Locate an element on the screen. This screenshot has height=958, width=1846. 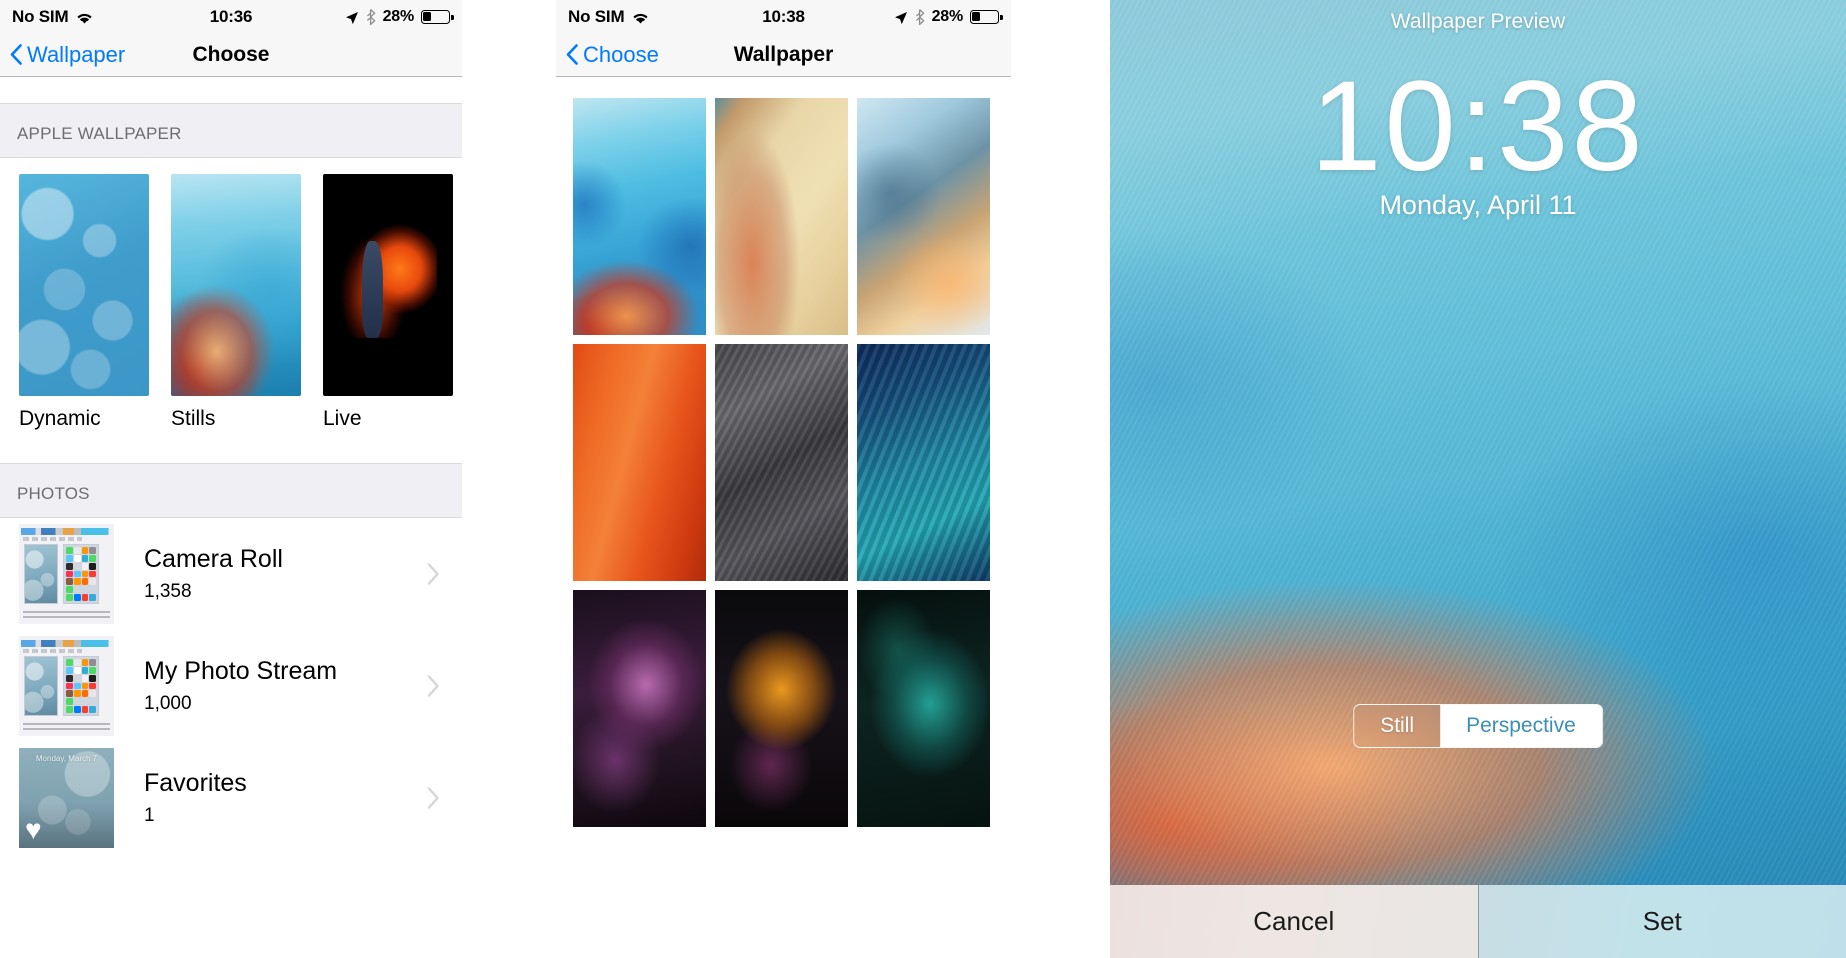
section-header-apple-wallpaper: APPLE WALLPAPER is located at coordinates (231, 130).